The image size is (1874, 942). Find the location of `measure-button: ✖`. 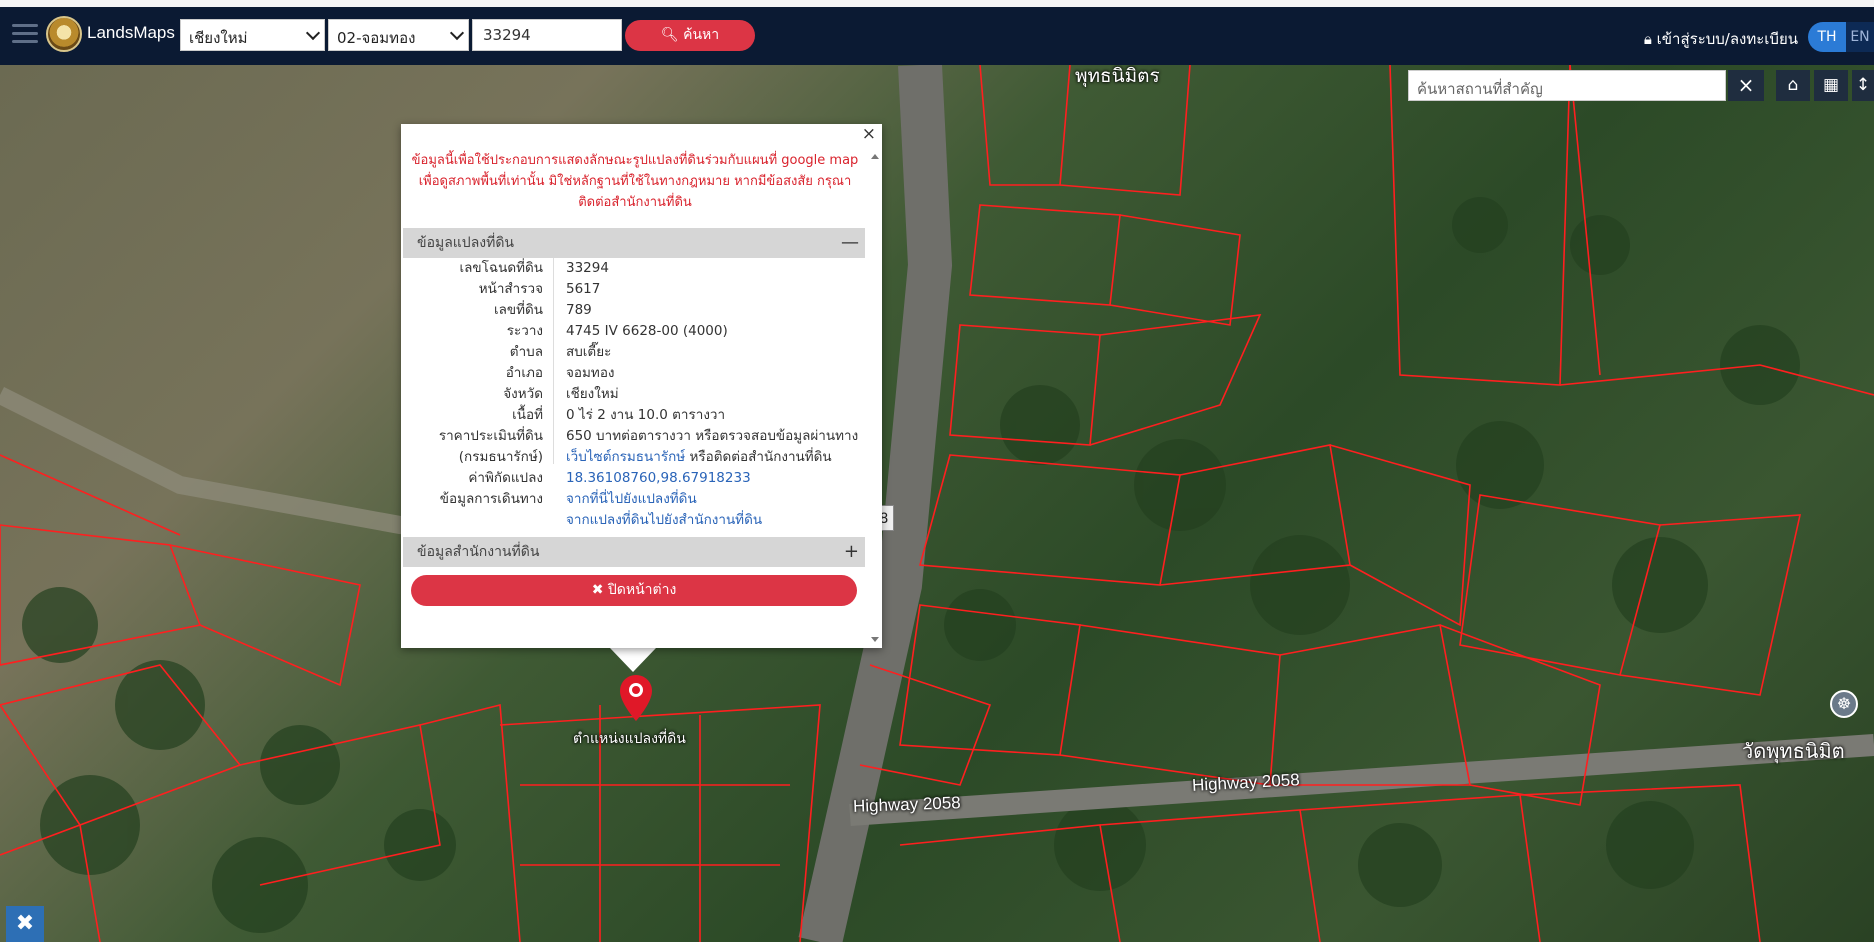

measure-button: ✖ is located at coordinates (25, 924).